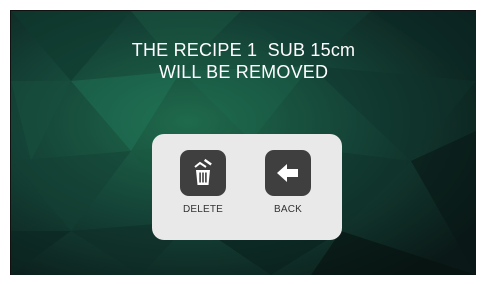 The image size is (485, 284). What do you see at coordinates (243, 50) in the screenshot?
I see `message-line-1: THE RECIPE 1 SUB 15cm` at bounding box center [243, 50].